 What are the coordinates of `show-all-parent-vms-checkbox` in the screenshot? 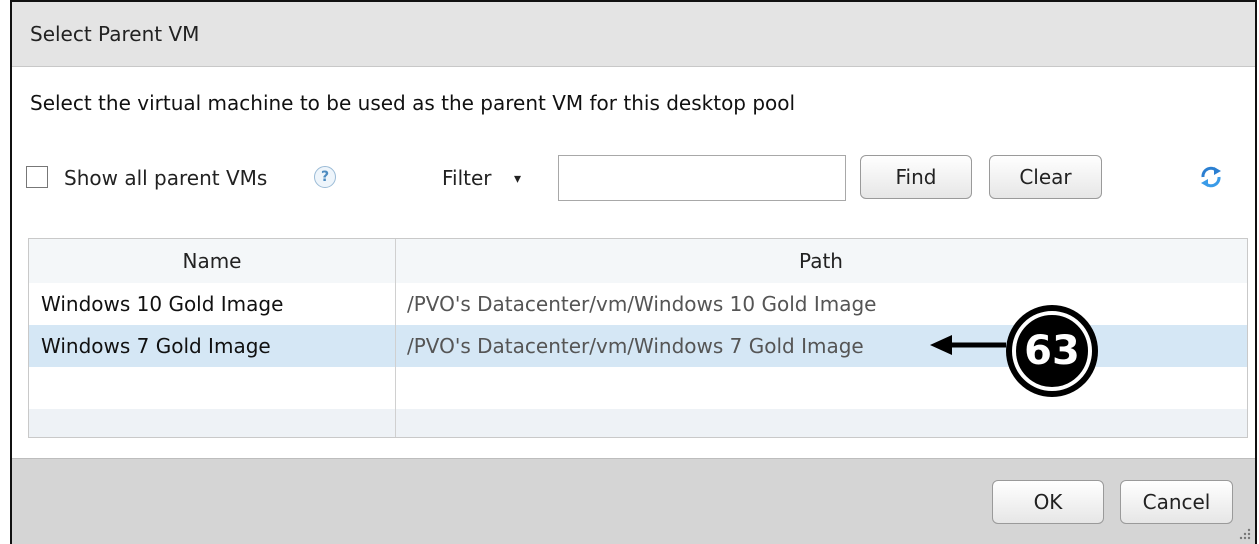 It's located at (37, 177).